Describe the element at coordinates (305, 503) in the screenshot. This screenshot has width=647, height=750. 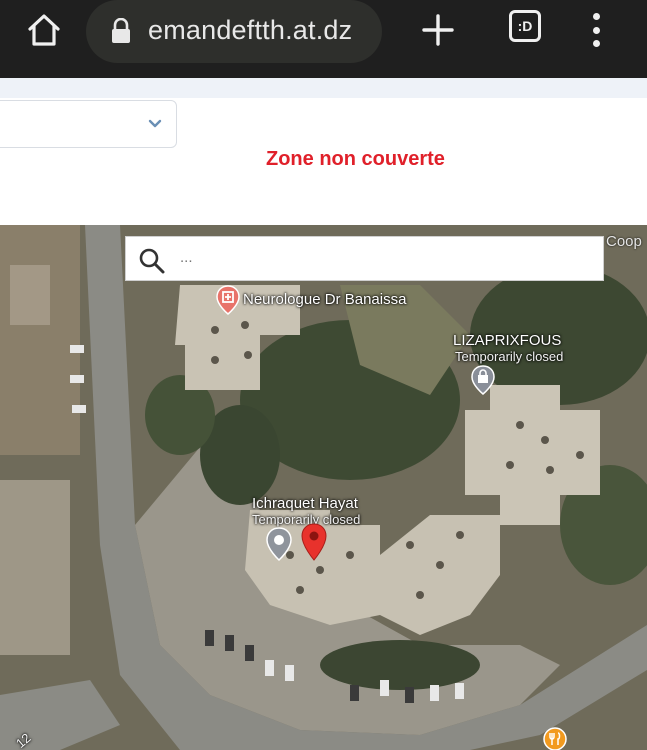
I see `place-label-ichraquet-hayat: Ichraquet Hayat` at that location.